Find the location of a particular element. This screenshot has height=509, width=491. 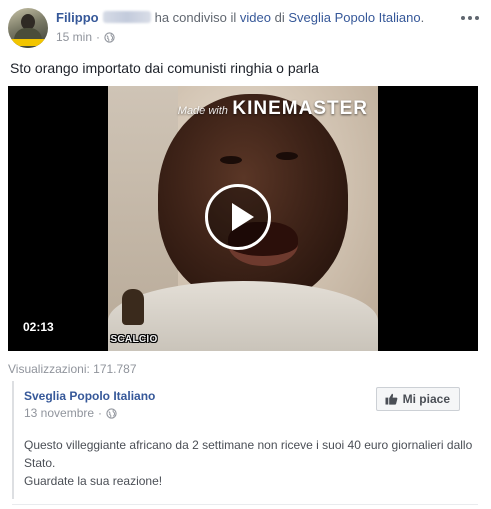

like-page-button: Mi piace is located at coordinates (417, 399).